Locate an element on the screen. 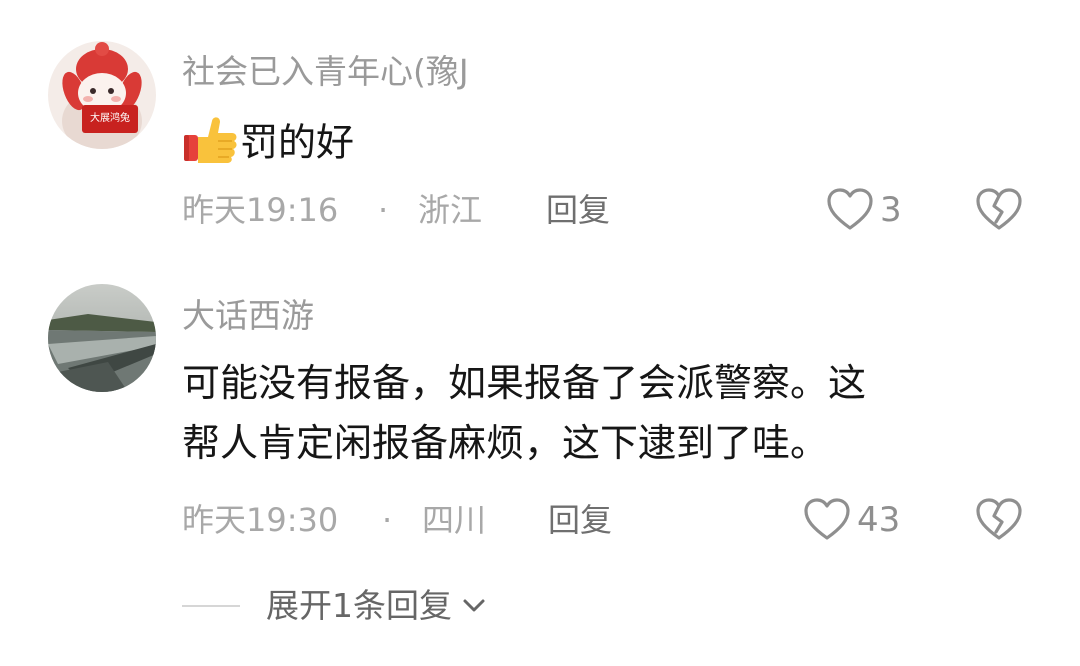 The image size is (1080, 666). comment-location: 浙江 is located at coordinates (450, 210).